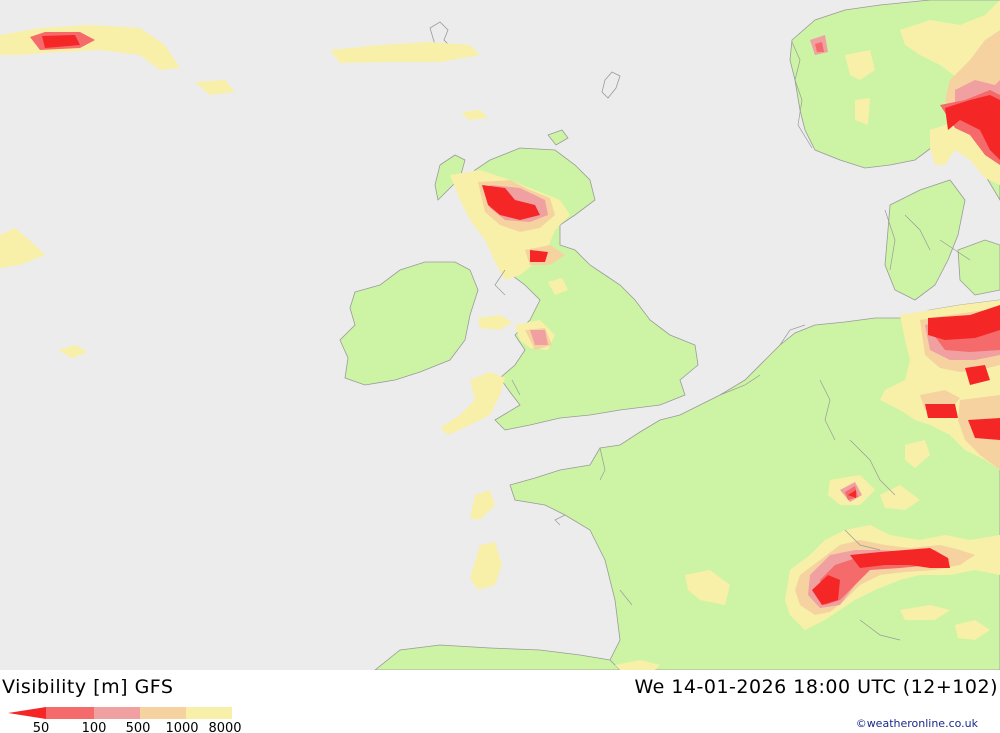 The image size is (1000, 733). I want to click on legend-tick-8000: 8000, so click(224, 727).